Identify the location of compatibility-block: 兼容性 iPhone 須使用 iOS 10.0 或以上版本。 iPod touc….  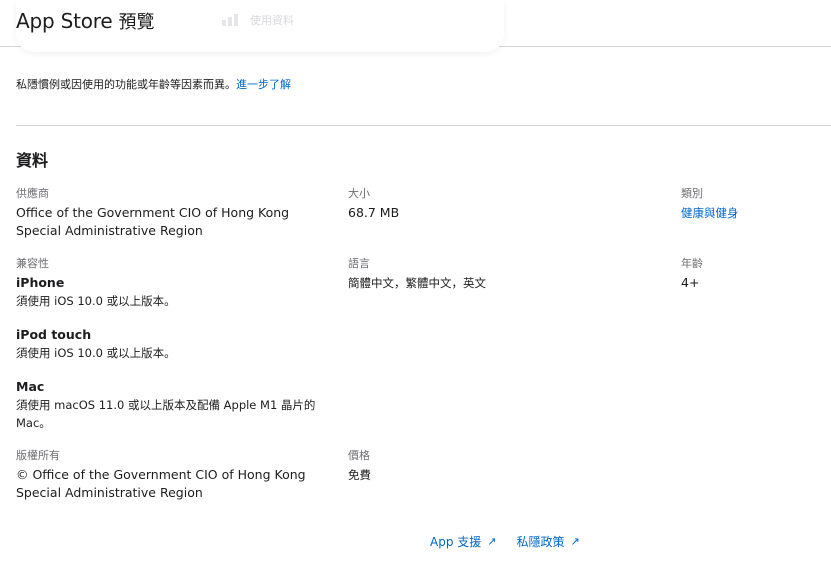
(171, 344).